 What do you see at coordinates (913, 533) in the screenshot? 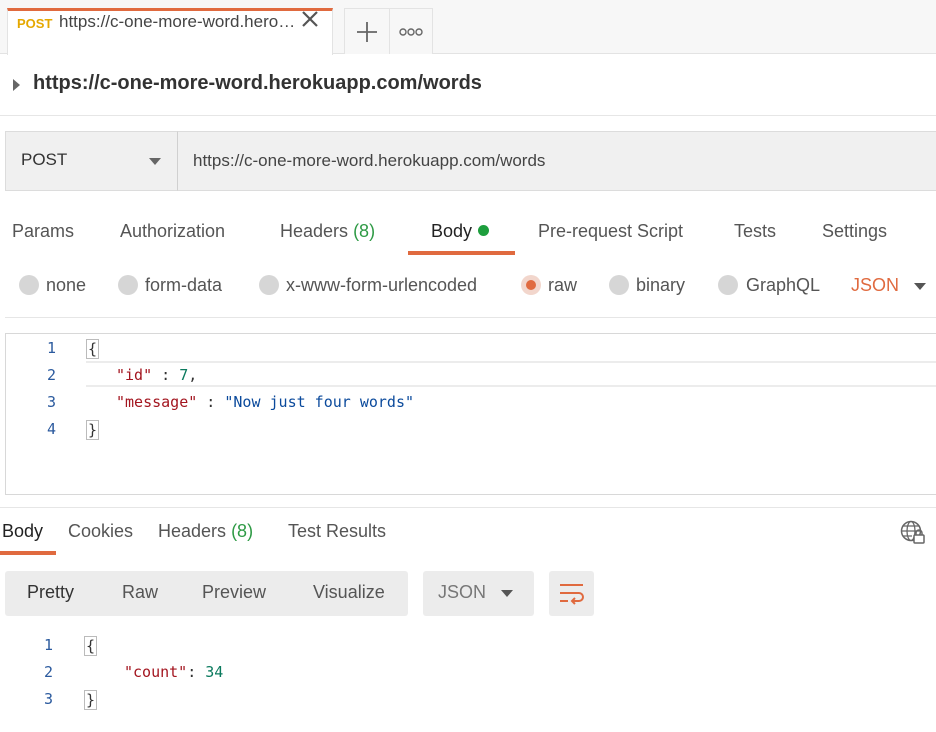
I see `globe-lock-icon` at bounding box center [913, 533].